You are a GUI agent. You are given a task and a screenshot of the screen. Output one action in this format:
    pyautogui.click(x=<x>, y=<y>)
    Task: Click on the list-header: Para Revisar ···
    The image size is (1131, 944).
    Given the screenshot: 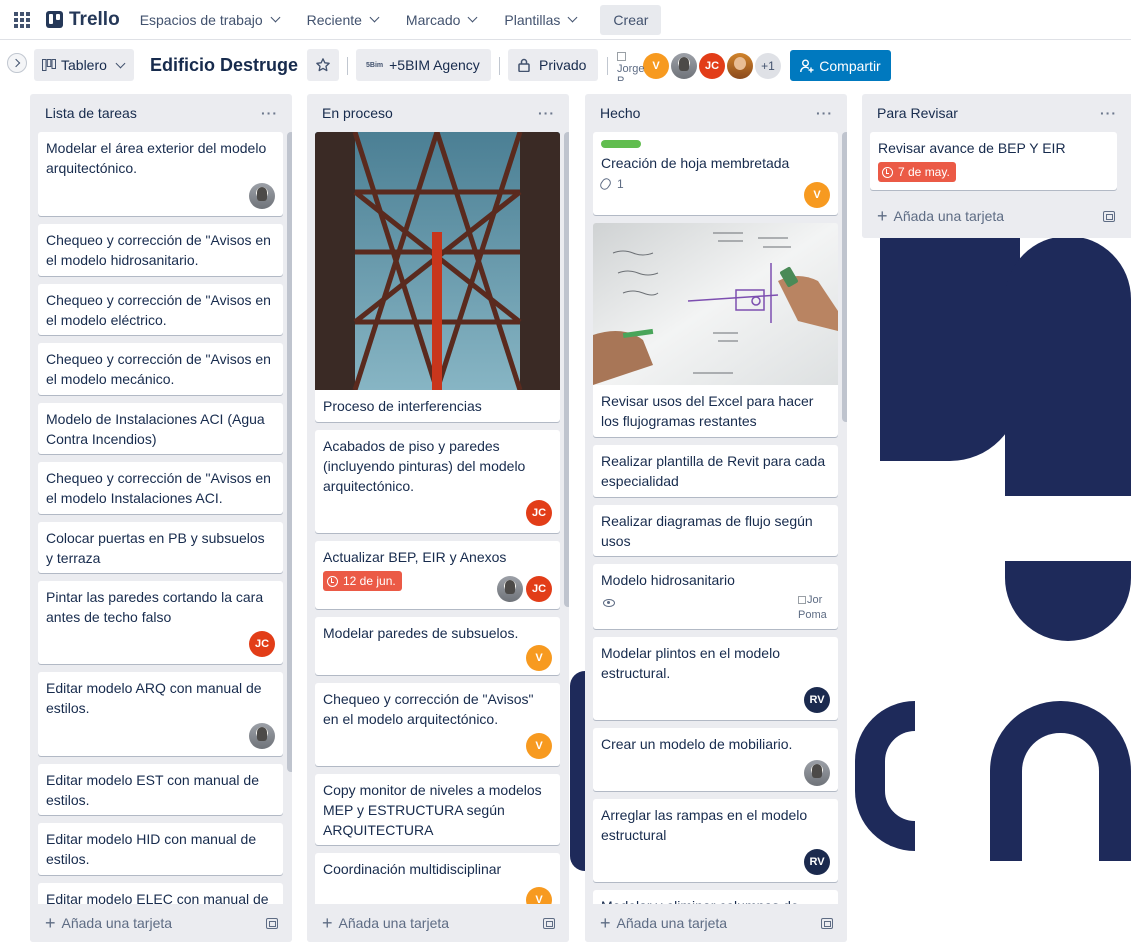 What is the action you would take?
    pyautogui.click(x=996, y=113)
    